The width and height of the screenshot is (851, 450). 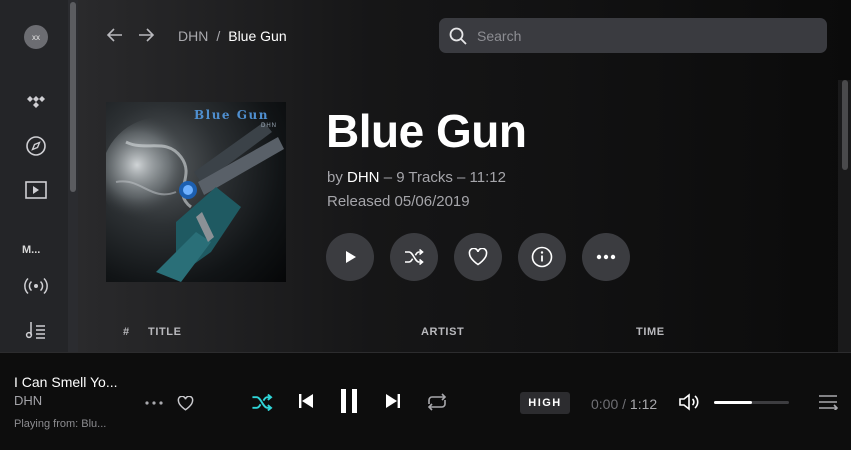 I want to click on play-queue-button, so click(x=828, y=402).